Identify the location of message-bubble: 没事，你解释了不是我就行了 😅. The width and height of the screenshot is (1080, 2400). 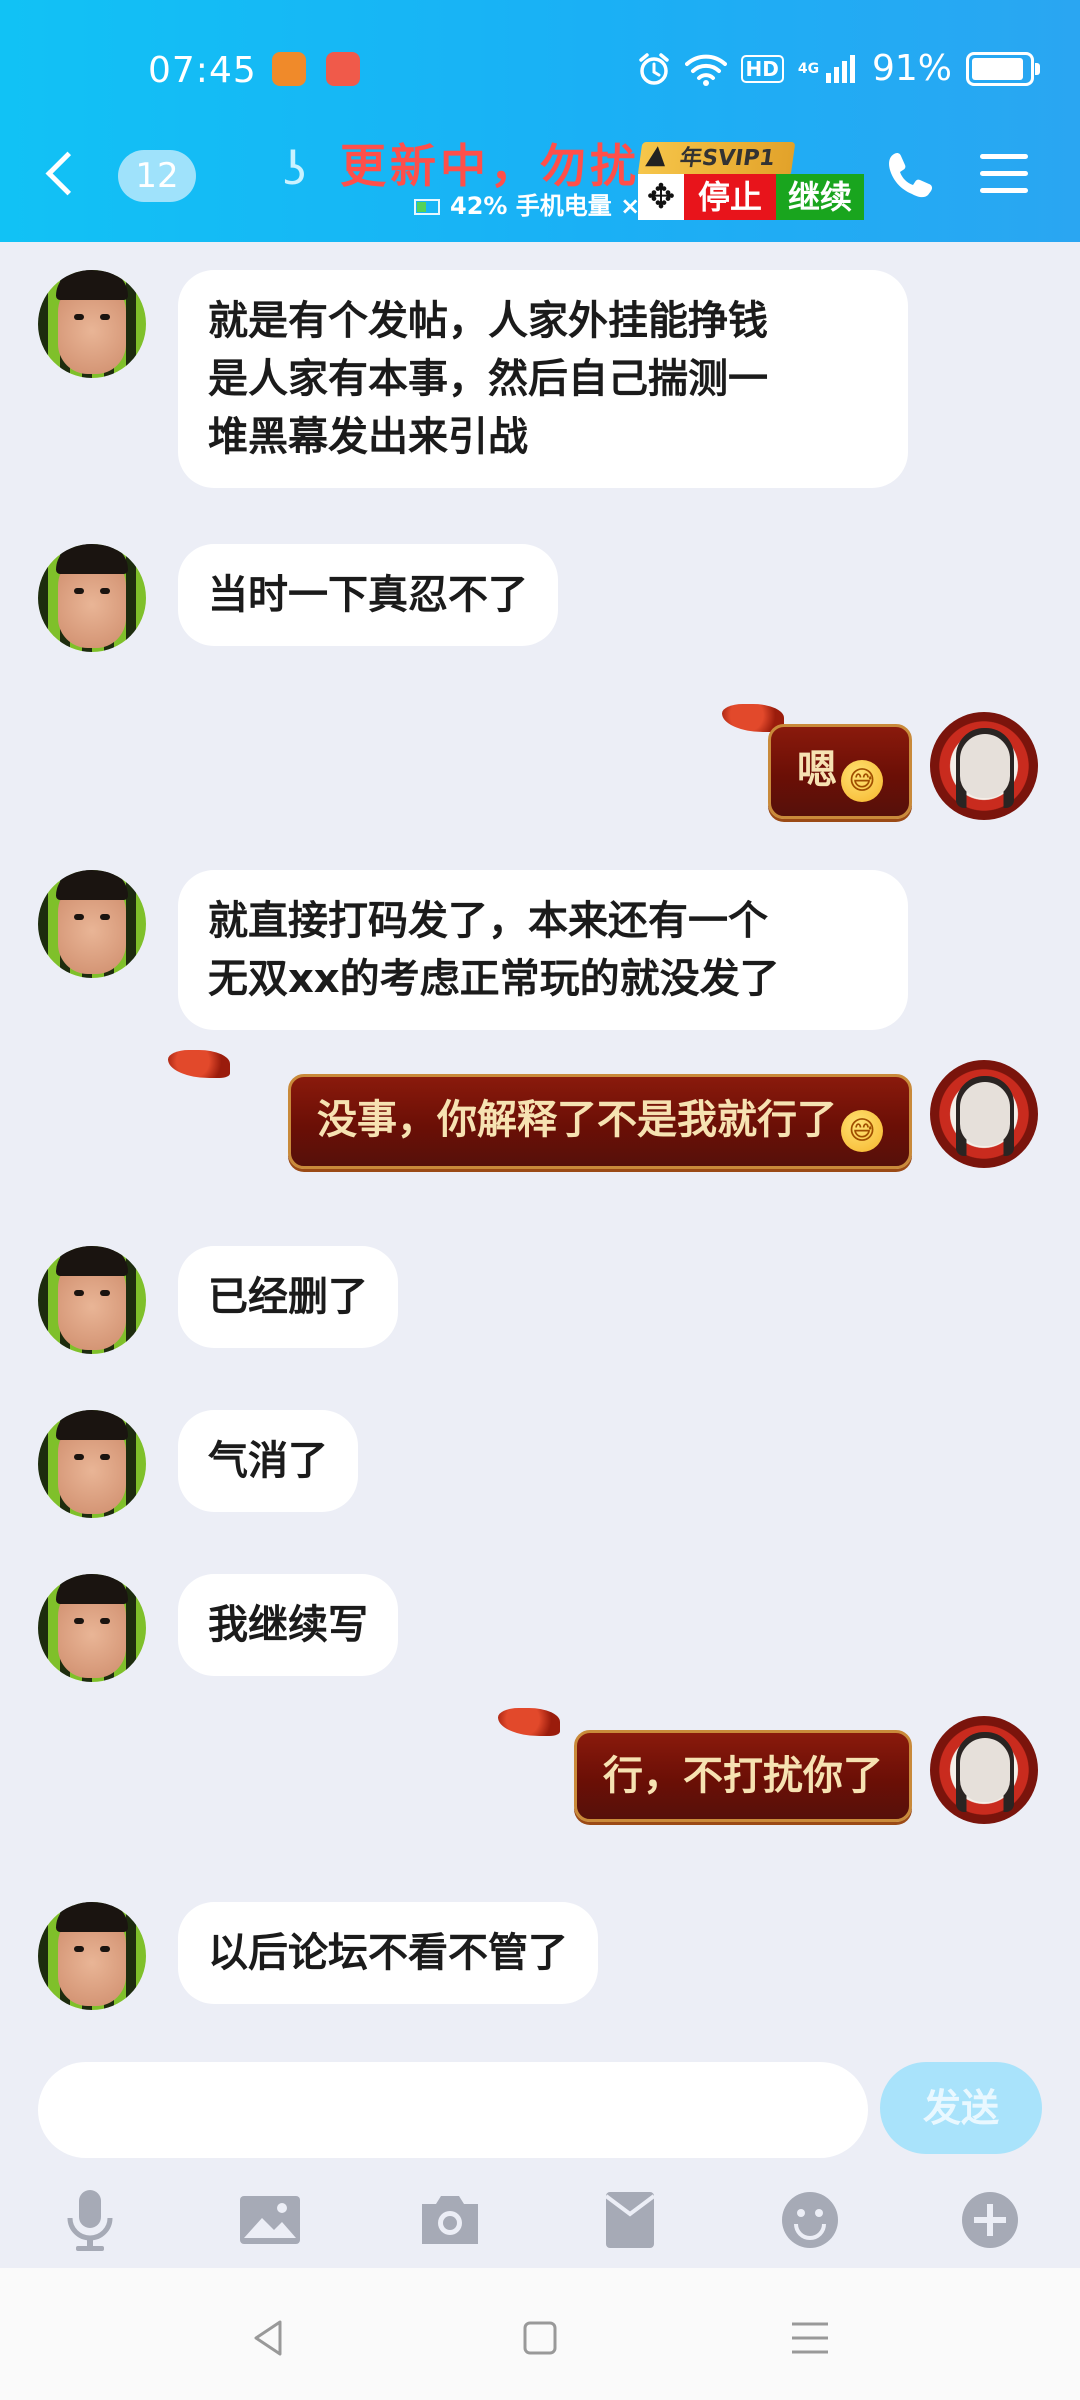
(600, 1121).